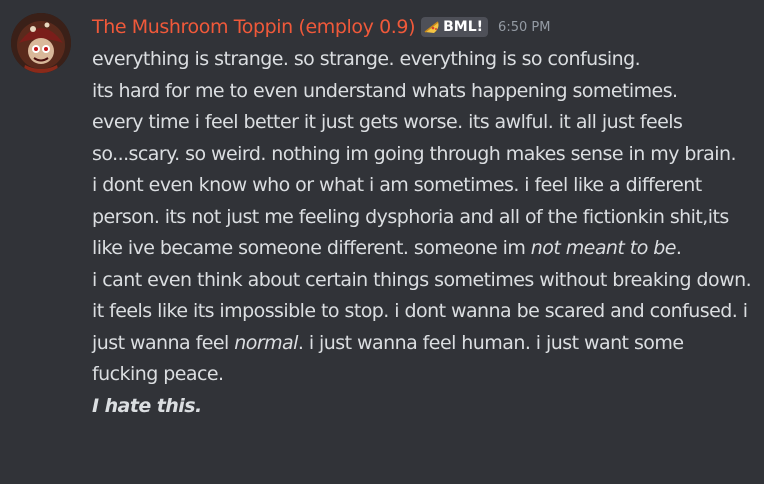 The height and width of the screenshot is (484, 764). I want to click on avatar-image, so click(41, 43).